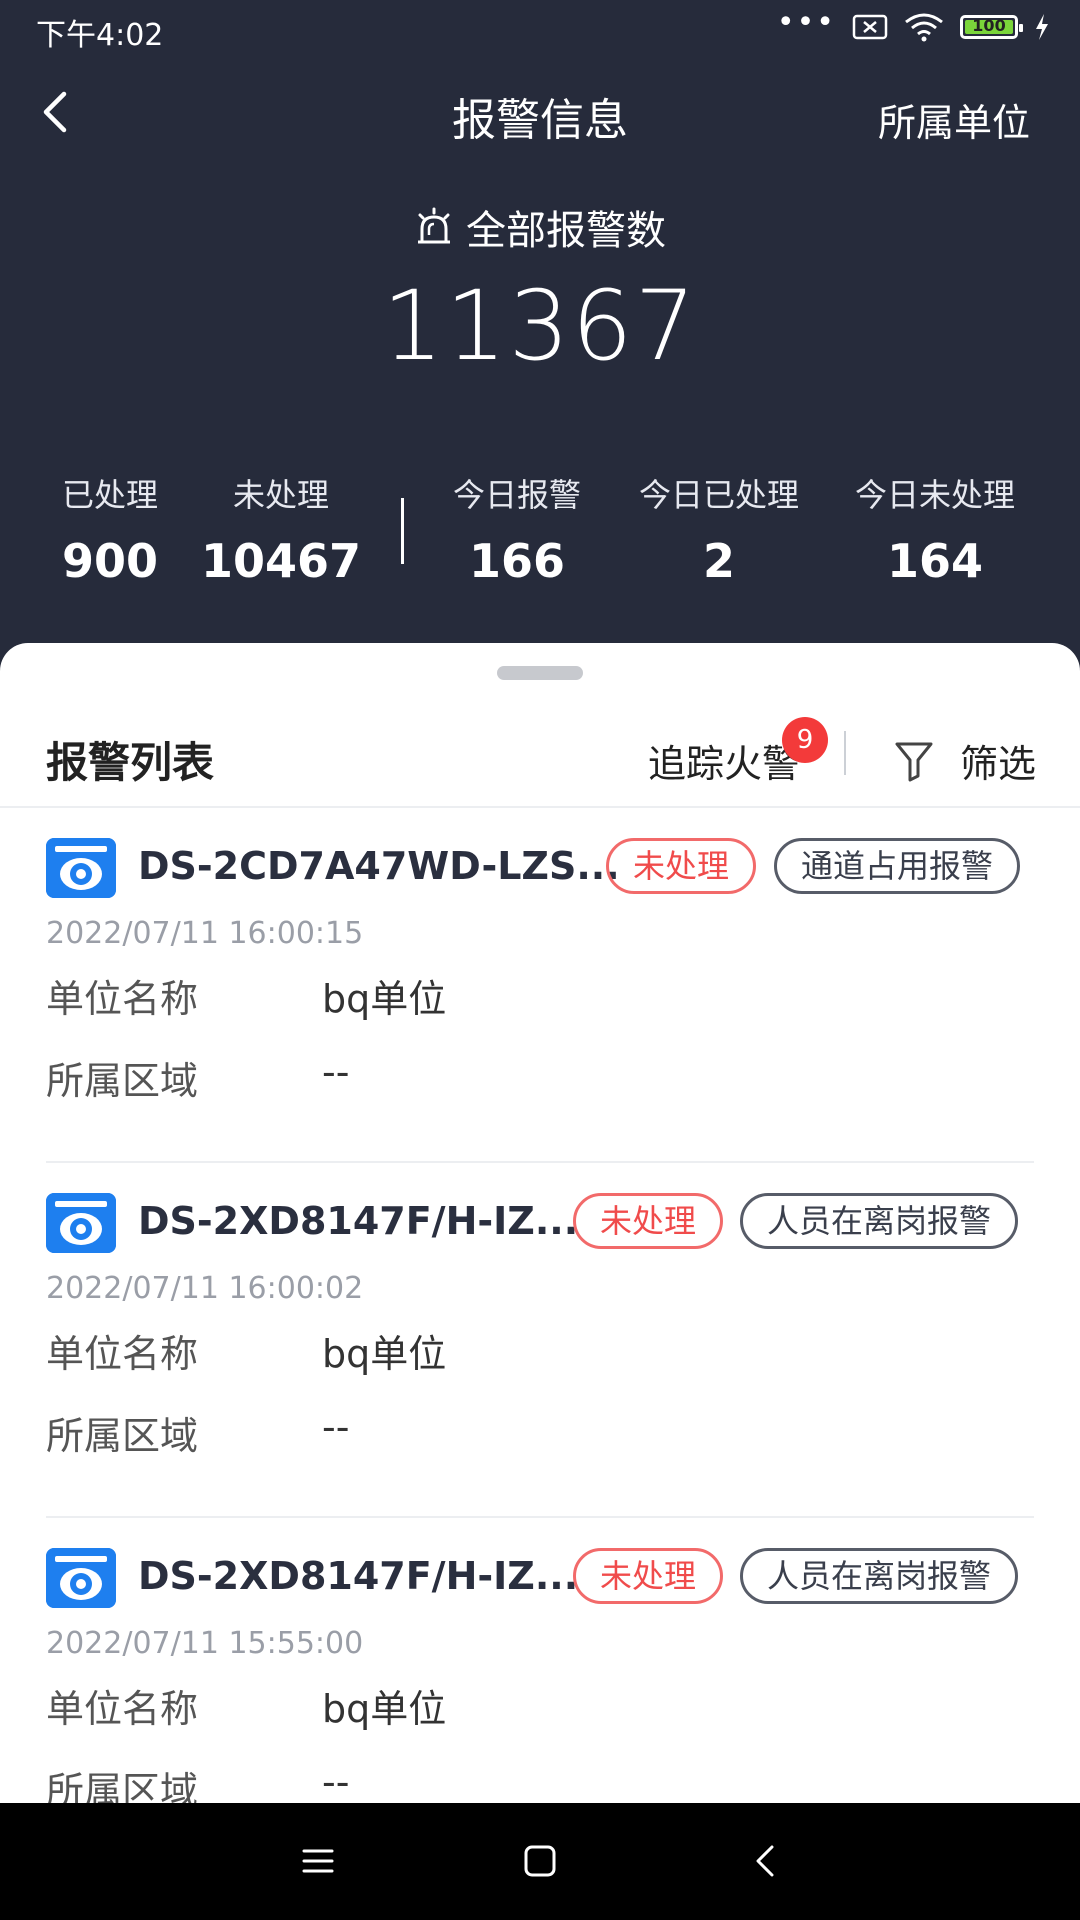  What do you see at coordinates (281, 529) in the screenshot?
I see `stat-unprocessed: 未处理 10467` at bounding box center [281, 529].